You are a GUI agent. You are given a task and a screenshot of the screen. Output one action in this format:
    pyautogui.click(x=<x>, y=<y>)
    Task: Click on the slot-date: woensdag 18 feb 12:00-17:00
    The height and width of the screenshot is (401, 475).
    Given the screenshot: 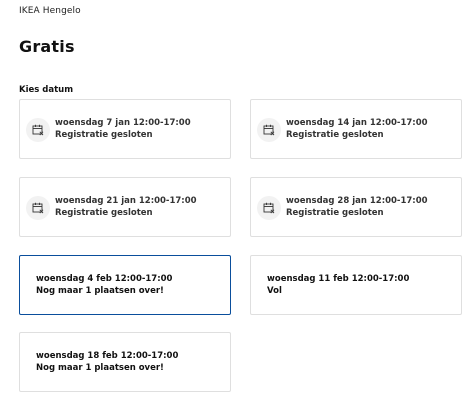 What is the action you would take?
    pyautogui.click(x=107, y=356)
    